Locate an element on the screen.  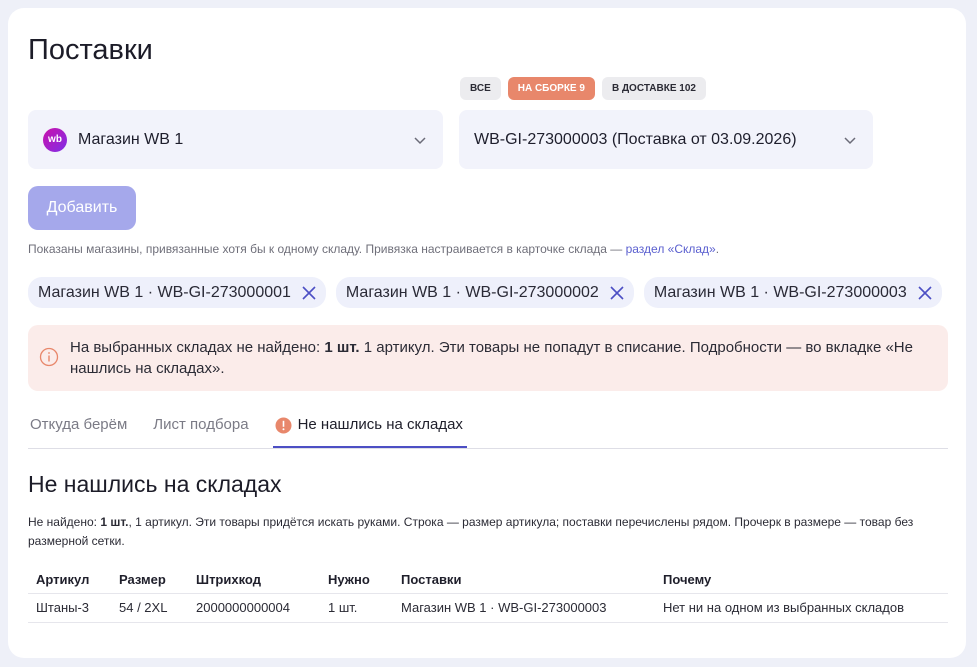
shop-select: wb Магазин WB 1 is located at coordinates (235, 139).